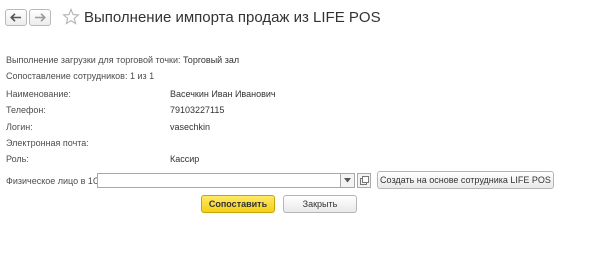 Image resolution: width=602 pixels, height=268 pixels. I want to click on navigation-buttons, so click(28, 17).